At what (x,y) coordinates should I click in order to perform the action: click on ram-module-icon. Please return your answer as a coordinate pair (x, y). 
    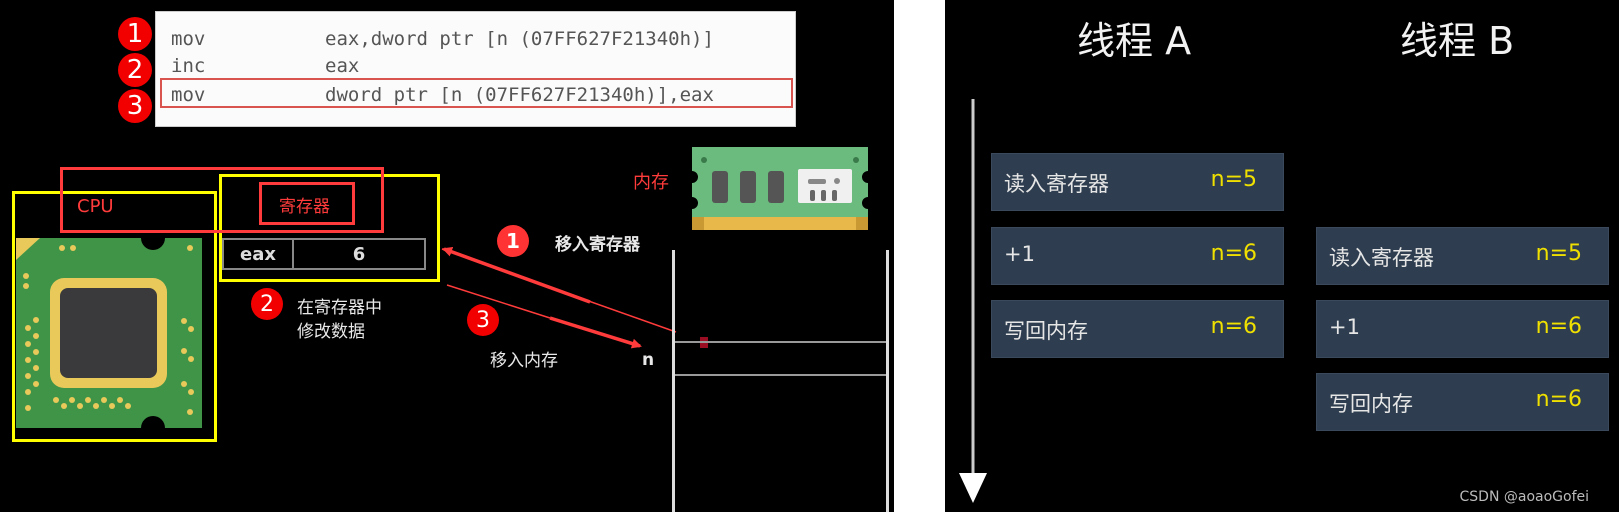
    Looking at the image, I should click on (780, 188).